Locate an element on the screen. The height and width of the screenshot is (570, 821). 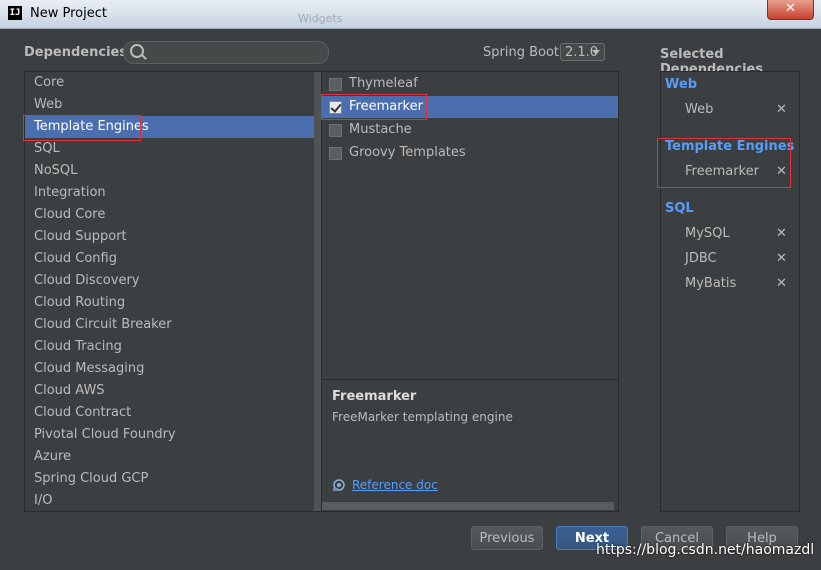
category-item: NoSQL is located at coordinates (170, 171).